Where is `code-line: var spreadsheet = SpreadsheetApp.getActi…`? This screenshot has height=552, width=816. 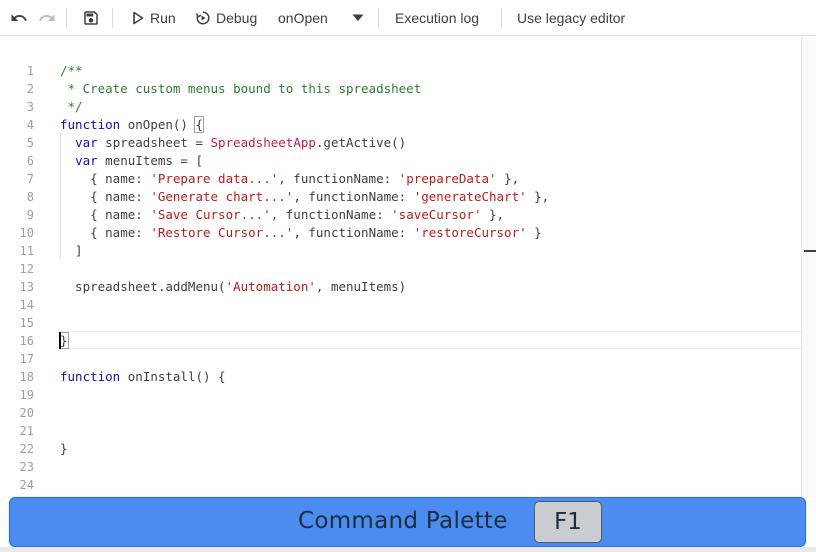 code-line: var spreadsheet = SpreadsheetApp.getActi… is located at coordinates (233, 143).